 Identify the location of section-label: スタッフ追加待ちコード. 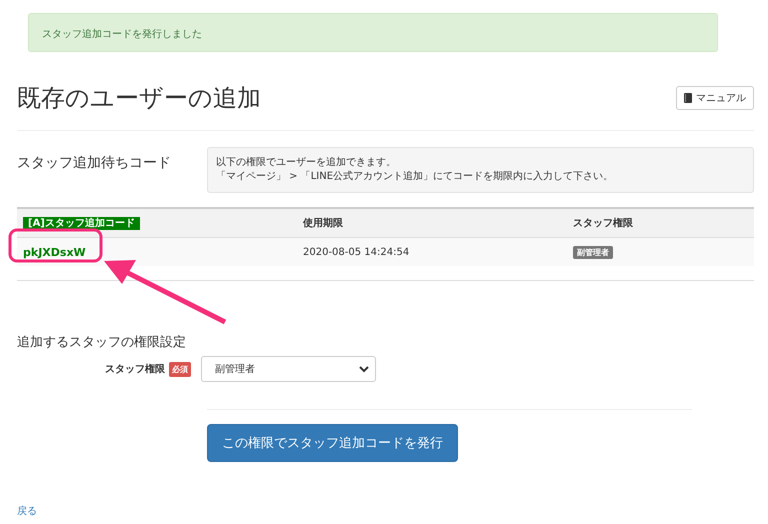
(94, 163).